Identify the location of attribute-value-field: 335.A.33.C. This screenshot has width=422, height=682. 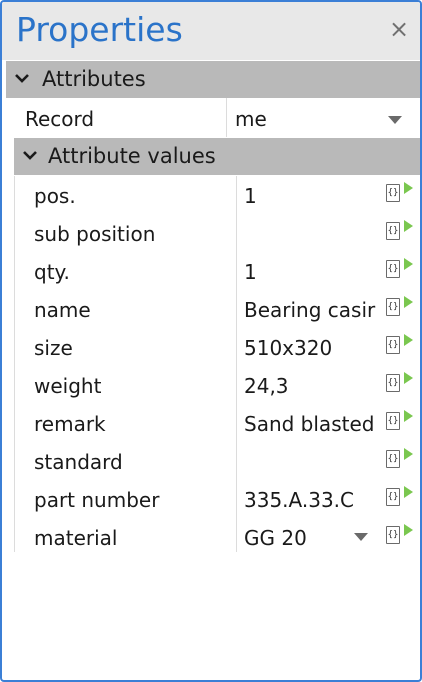
(312, 500).